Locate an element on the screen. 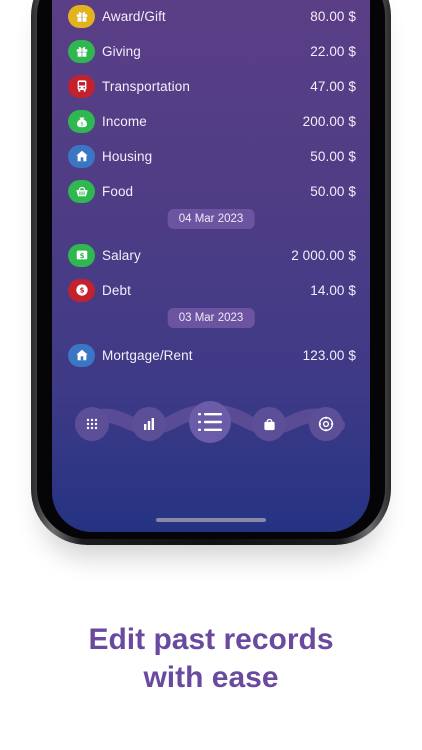 The image size is (422, 750). transaction-amount: 47.00 $ is located at coordinates (333, 86).